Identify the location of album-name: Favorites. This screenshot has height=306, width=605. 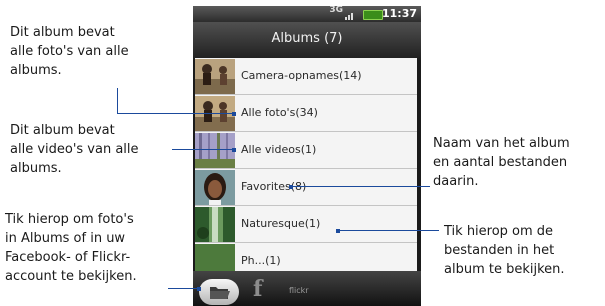
(266, 186).